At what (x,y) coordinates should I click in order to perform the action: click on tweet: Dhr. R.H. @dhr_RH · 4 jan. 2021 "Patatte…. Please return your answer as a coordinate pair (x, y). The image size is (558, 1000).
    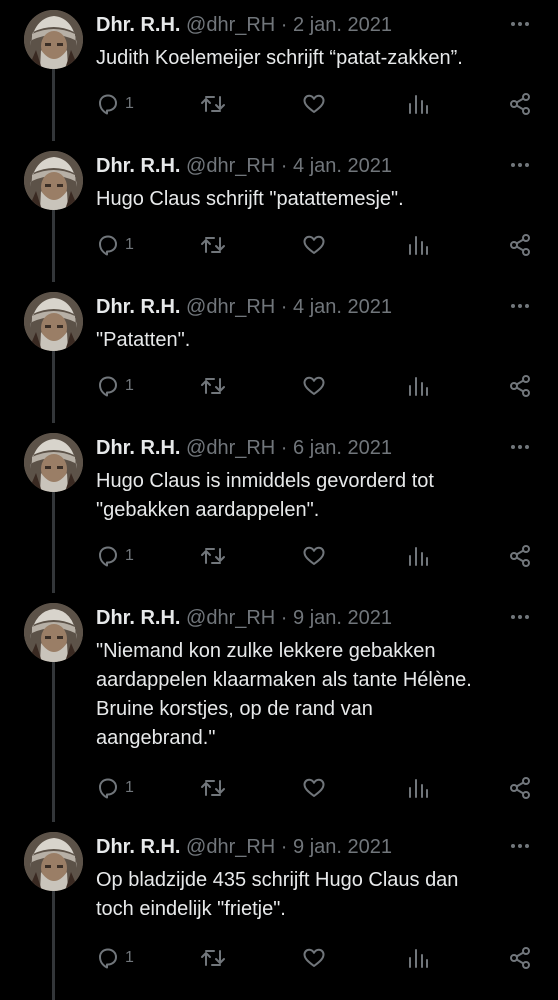
    Looking at the image, I should click on (279, 352).